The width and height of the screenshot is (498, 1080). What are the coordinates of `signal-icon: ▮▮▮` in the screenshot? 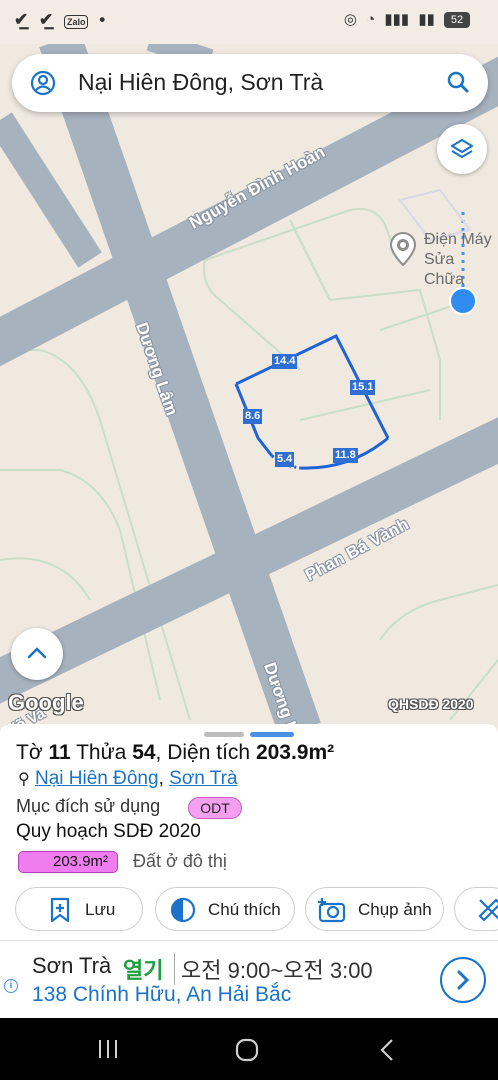 It's located at (397, 19).